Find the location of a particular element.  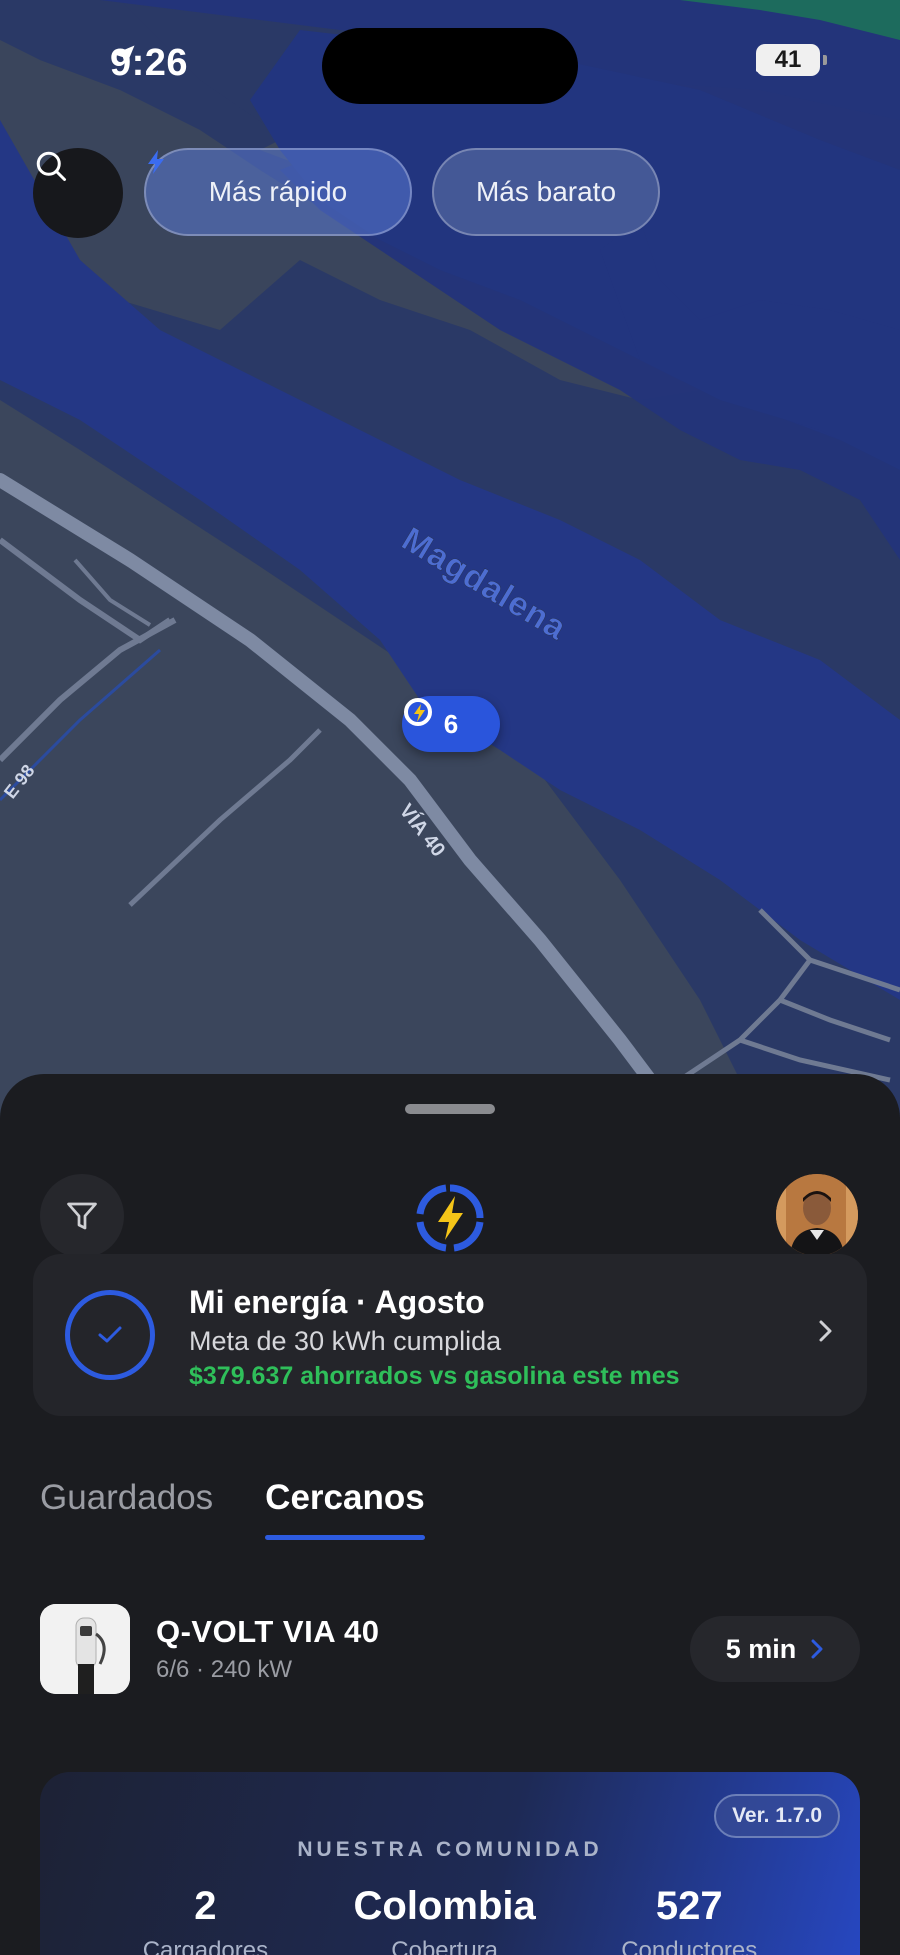

filter-button is located at coordinates (82, 1216).